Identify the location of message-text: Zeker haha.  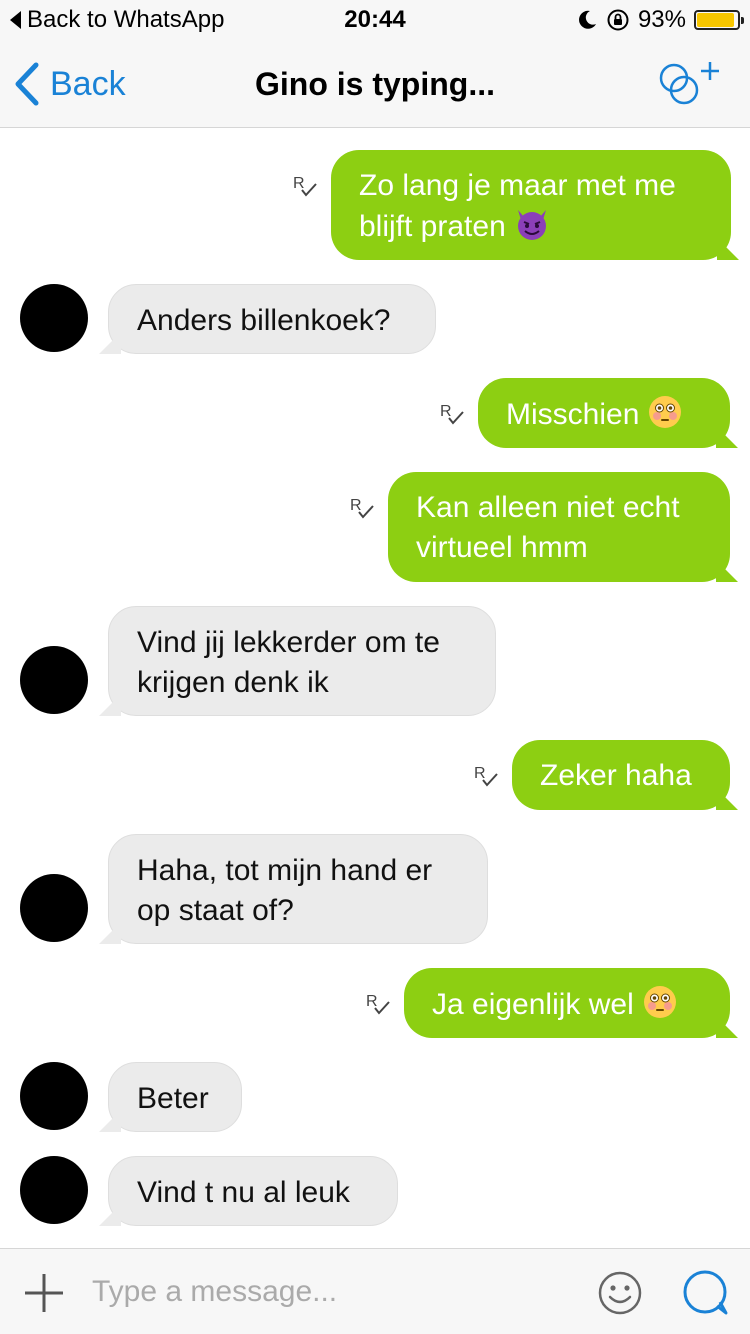
(616, 775).